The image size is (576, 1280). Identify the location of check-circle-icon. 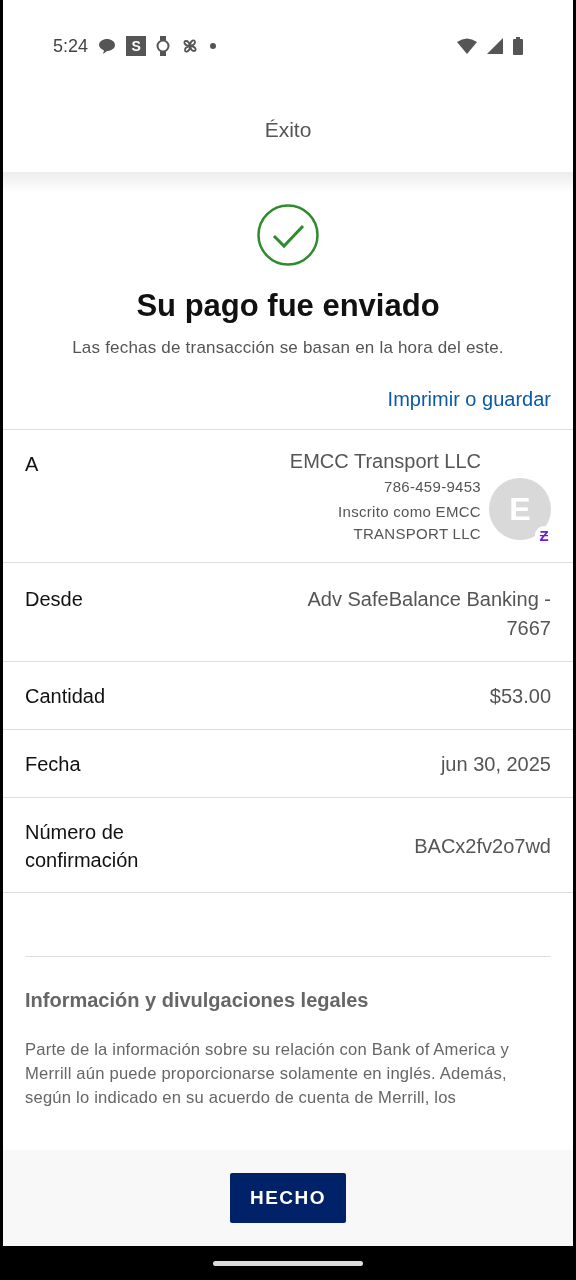
(288, 235).